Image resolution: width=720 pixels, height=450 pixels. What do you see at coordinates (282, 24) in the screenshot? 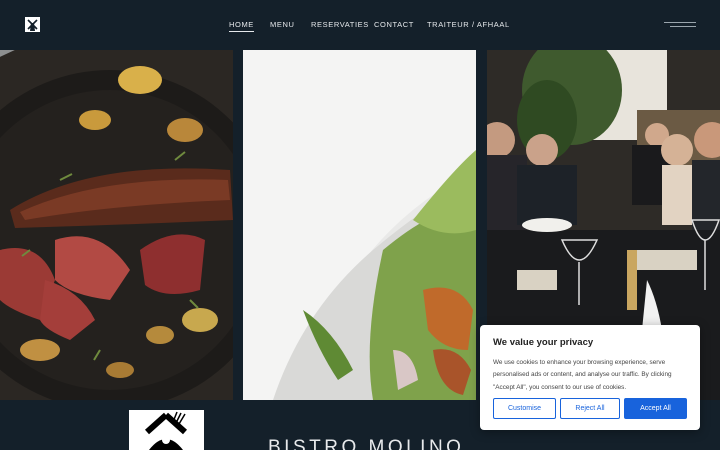
I see `nav-item-menu: MENU` at bounding box center [282, 24].